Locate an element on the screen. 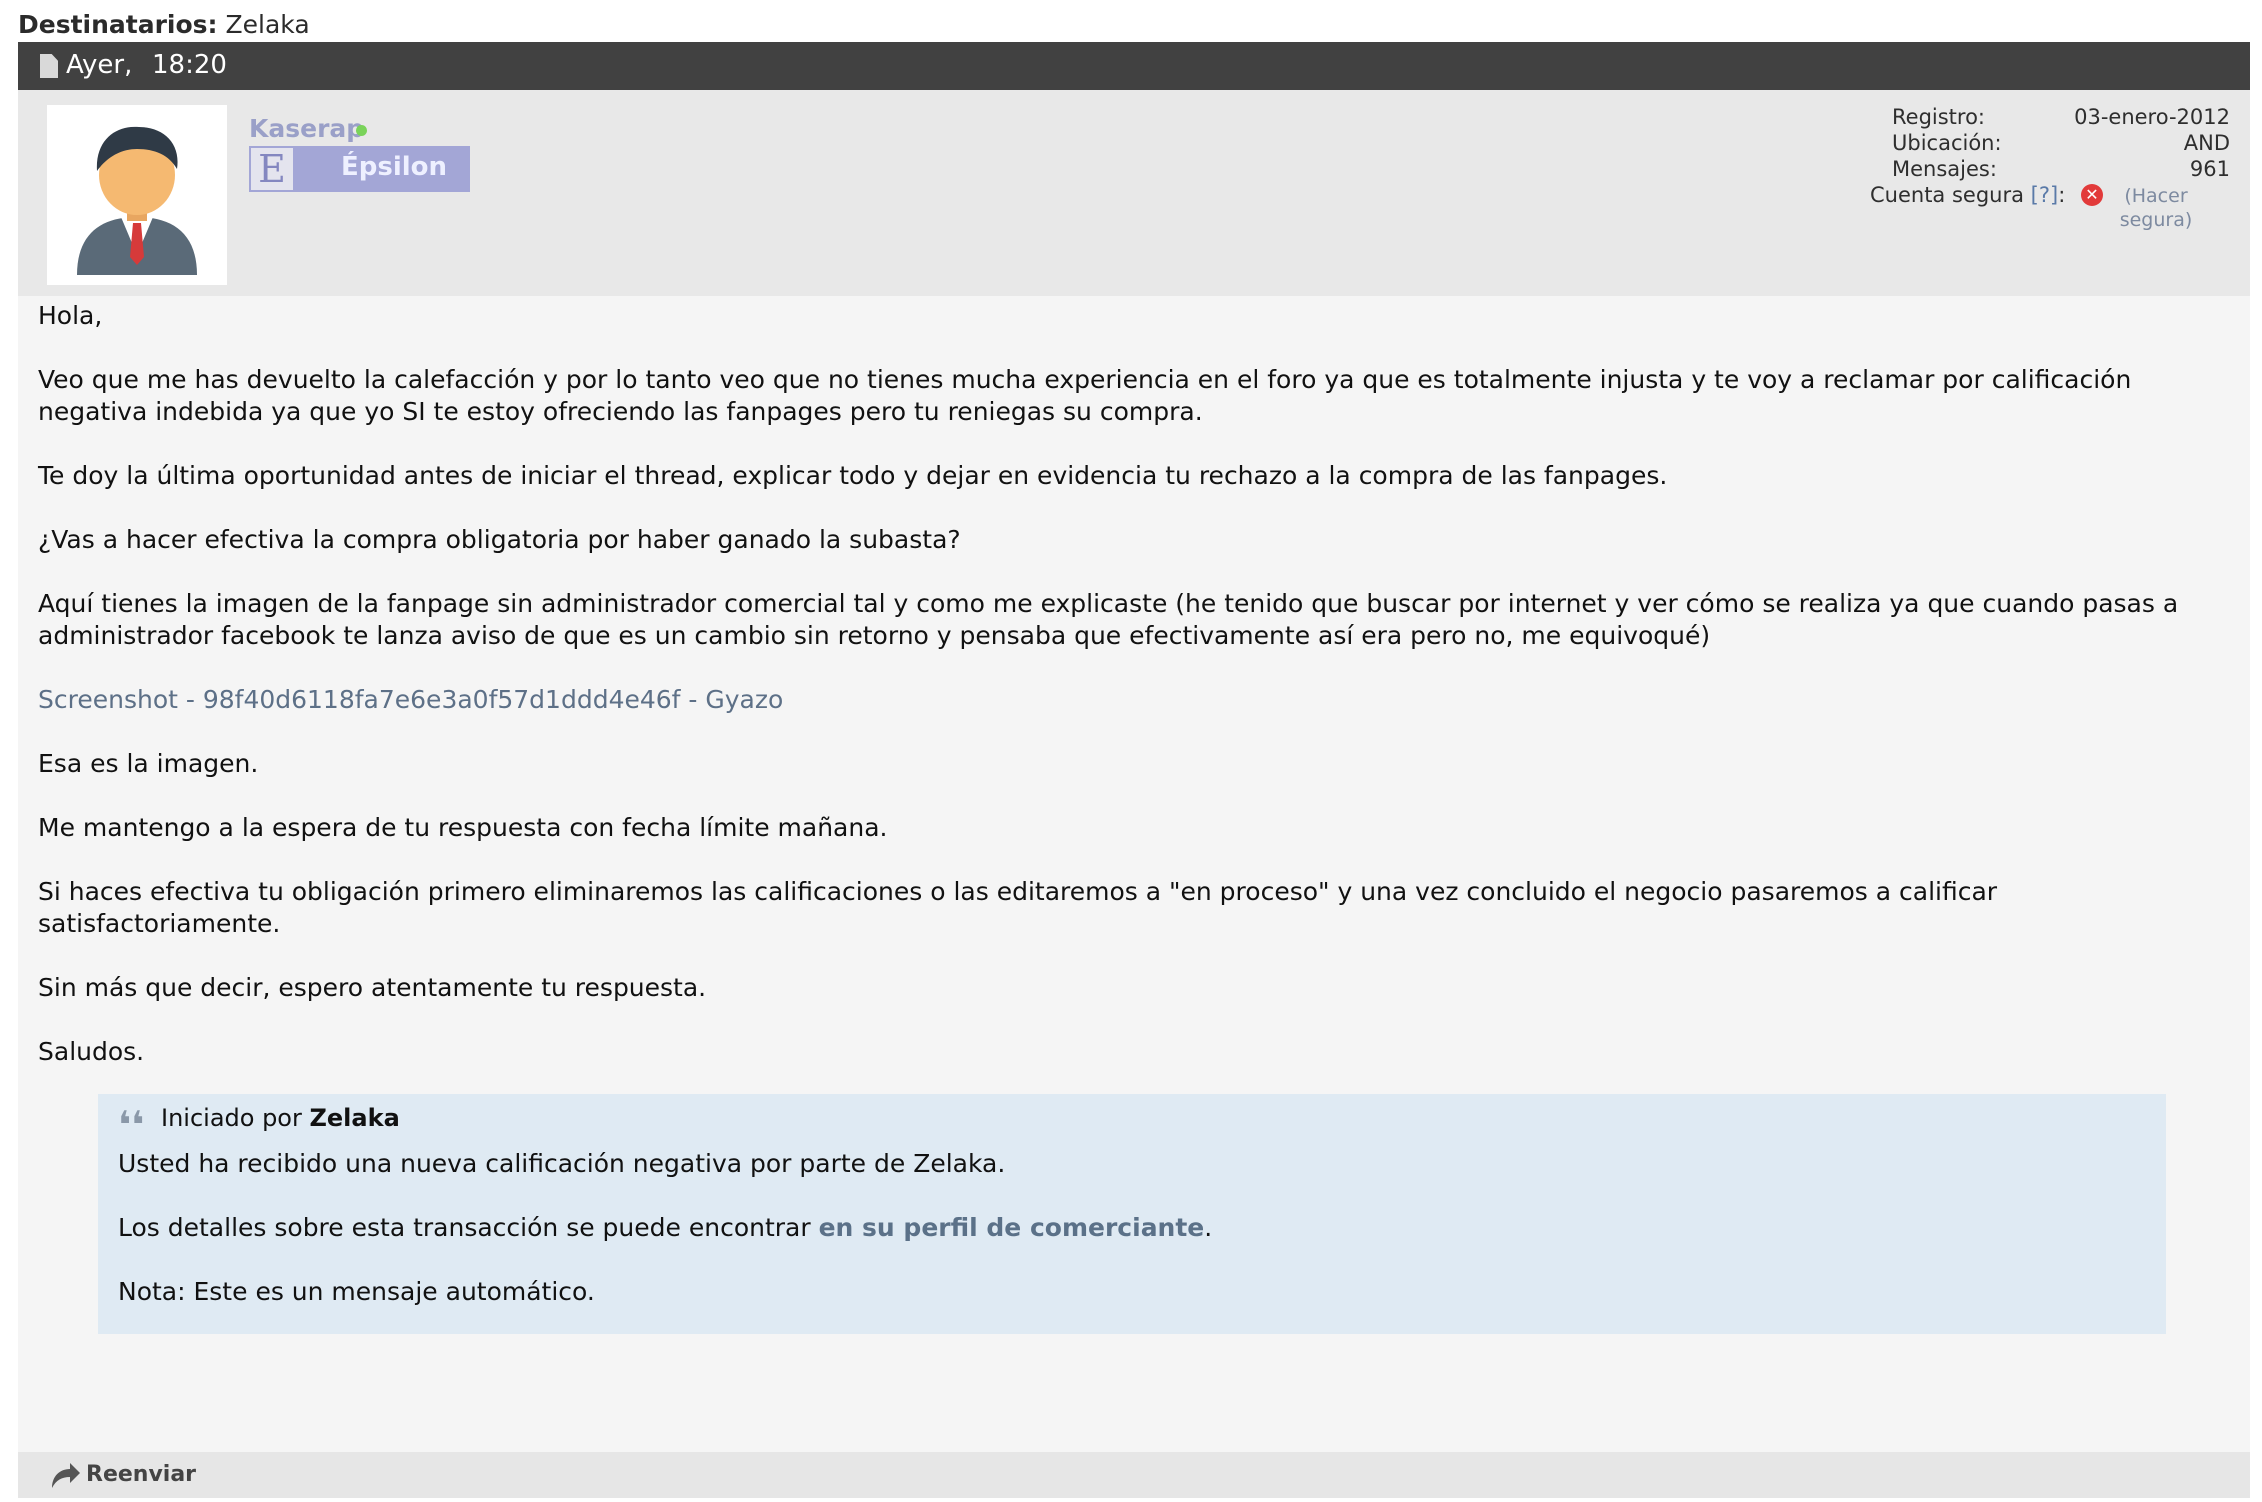 The width and height of the screenshot is (2262, 1502). stat-mensajes: Mensajes: 961 is located at coordinates (2050, 169).